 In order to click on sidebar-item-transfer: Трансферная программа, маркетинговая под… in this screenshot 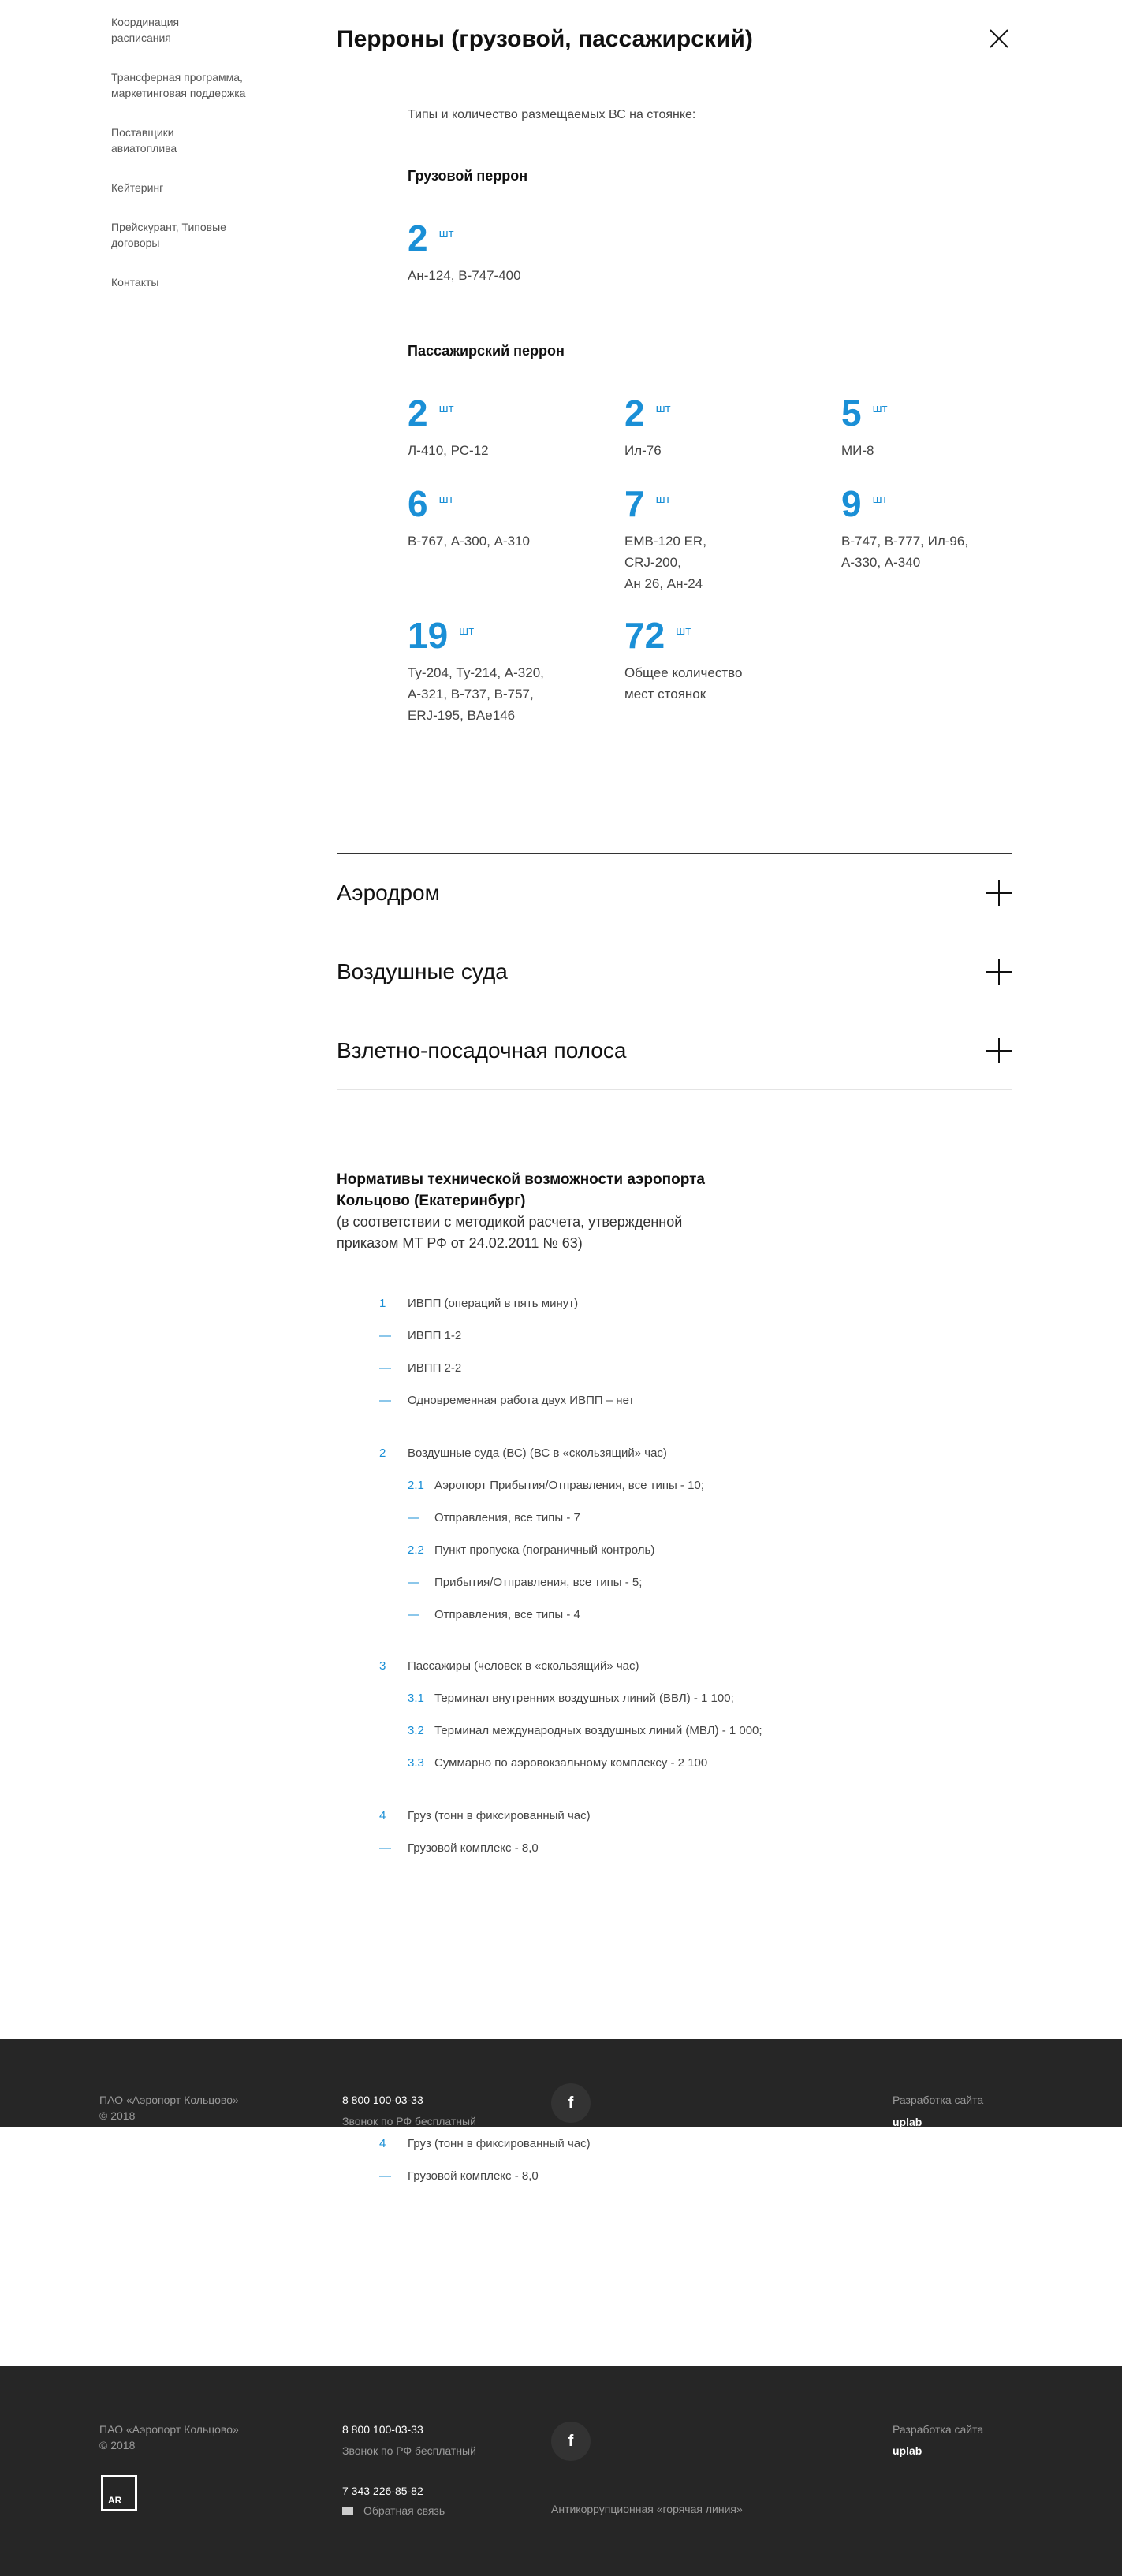, I will do `click(186, 85)`.